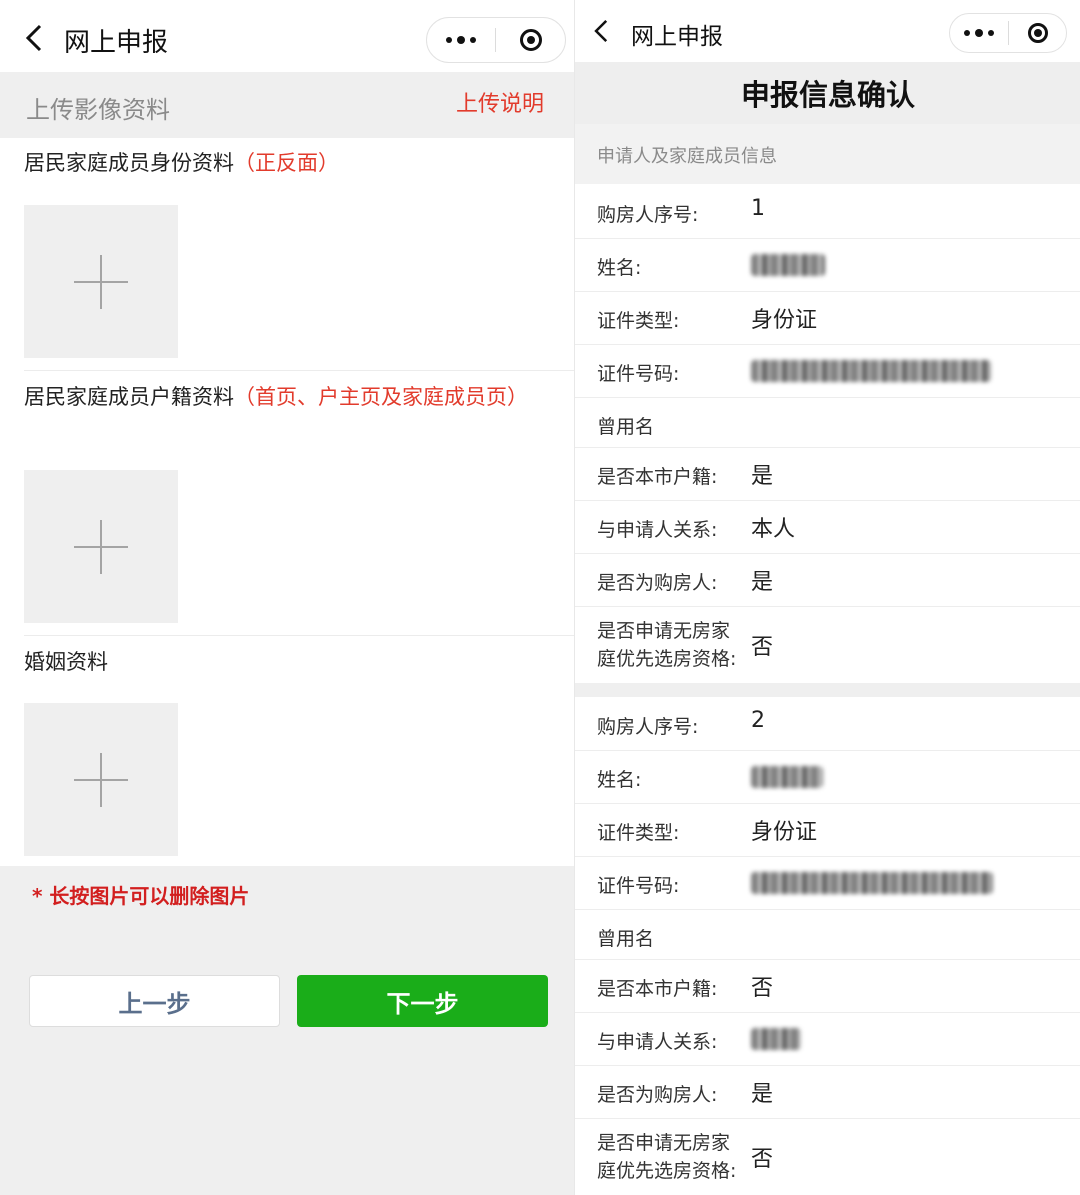 The image size is (1080, 1195). Describe the element at coordinates (500, 102) in the screenshot. I see `upload-instructions-link: 上传说明` at that location.